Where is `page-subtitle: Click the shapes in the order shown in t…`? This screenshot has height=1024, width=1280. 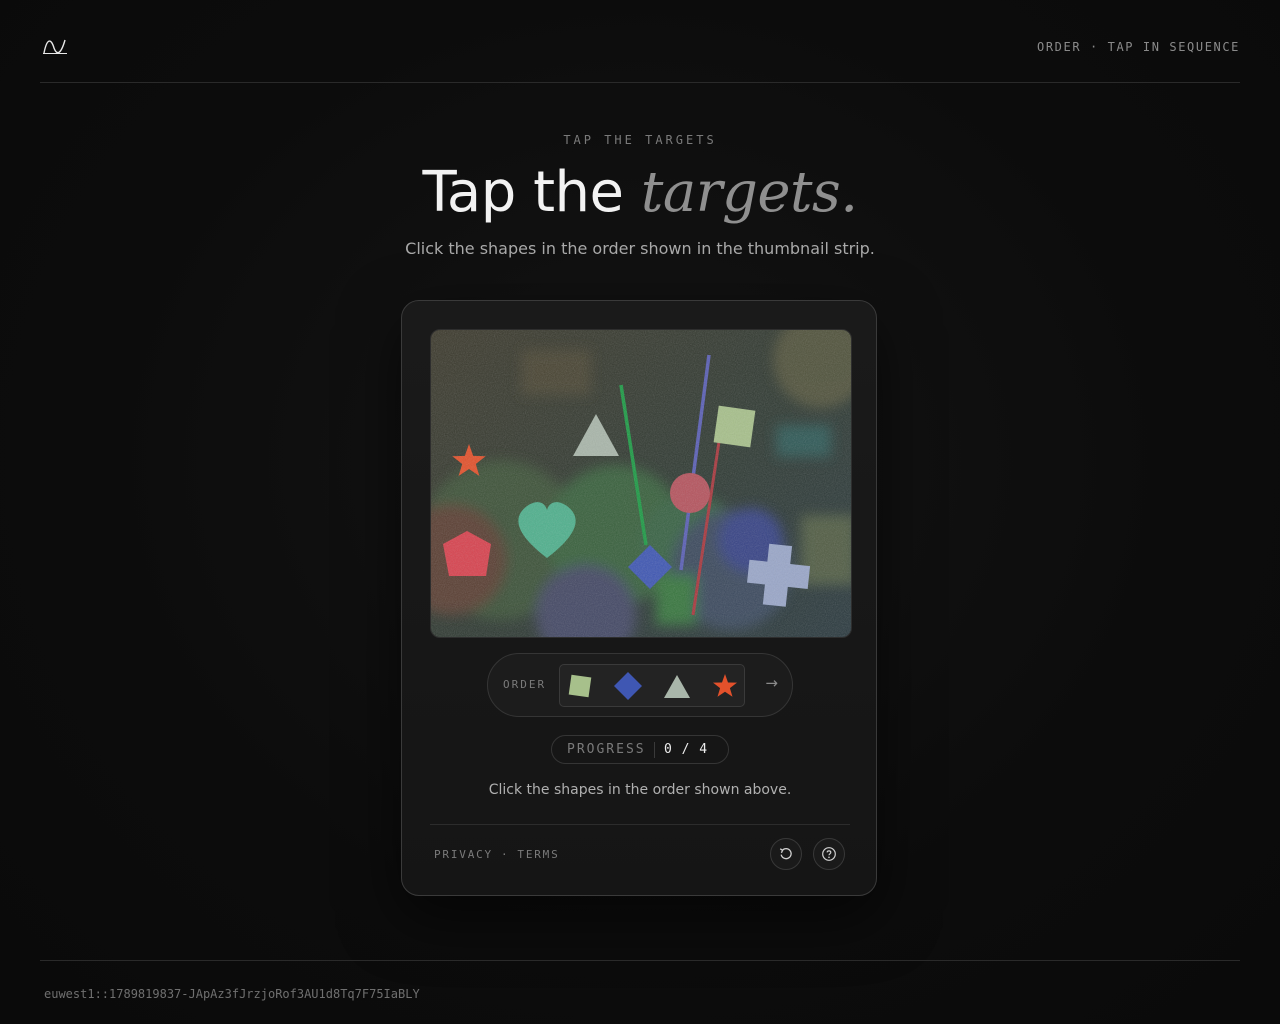
page-subtitle: Click the shapes in the order shown in t… is located at coordinates (640, 248).